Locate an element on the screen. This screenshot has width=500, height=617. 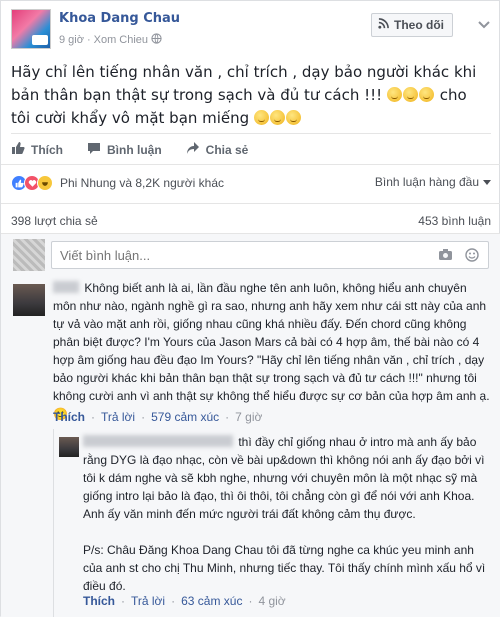
share-count: 398 lượt chia sẻ is located at coordinates (54, 221).